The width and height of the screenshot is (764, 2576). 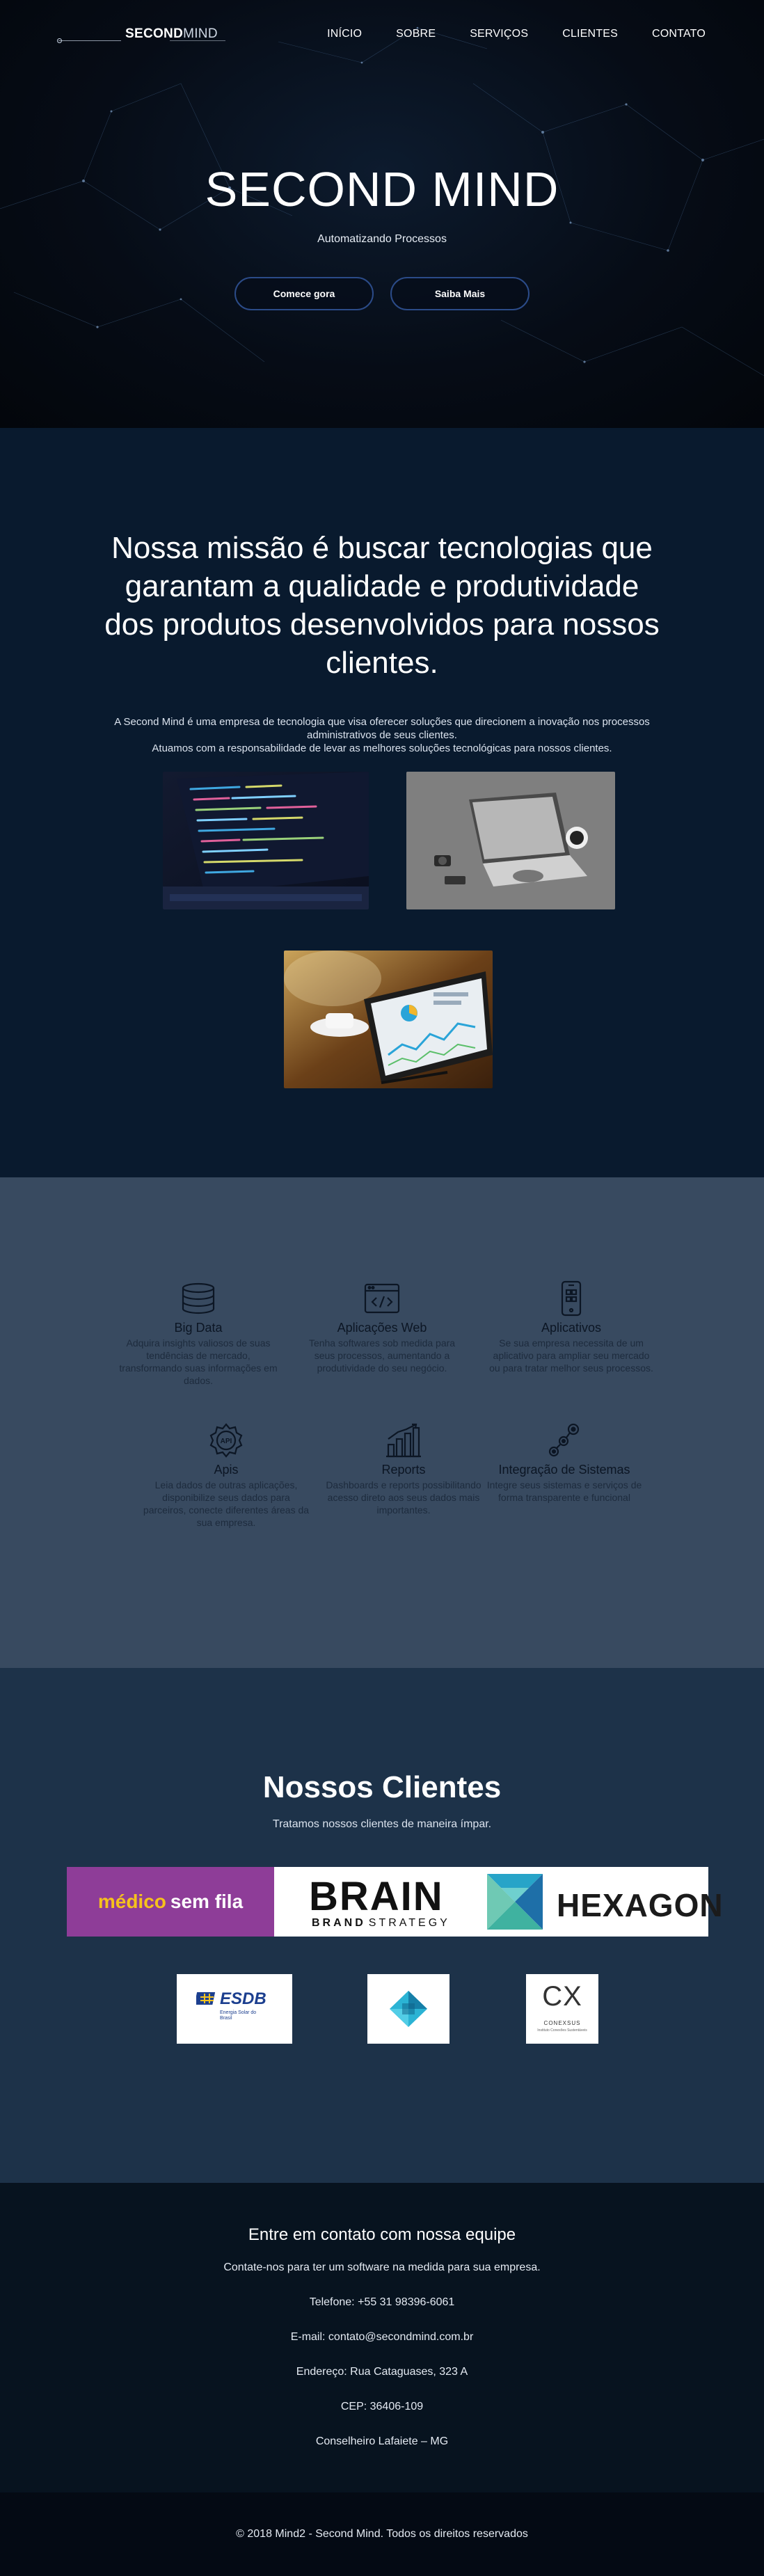 What do you see at coordinates (564, 1470) in the screenshot?
I see `service-title: Integração de Sistemas` at bounding box center [564, 1470].